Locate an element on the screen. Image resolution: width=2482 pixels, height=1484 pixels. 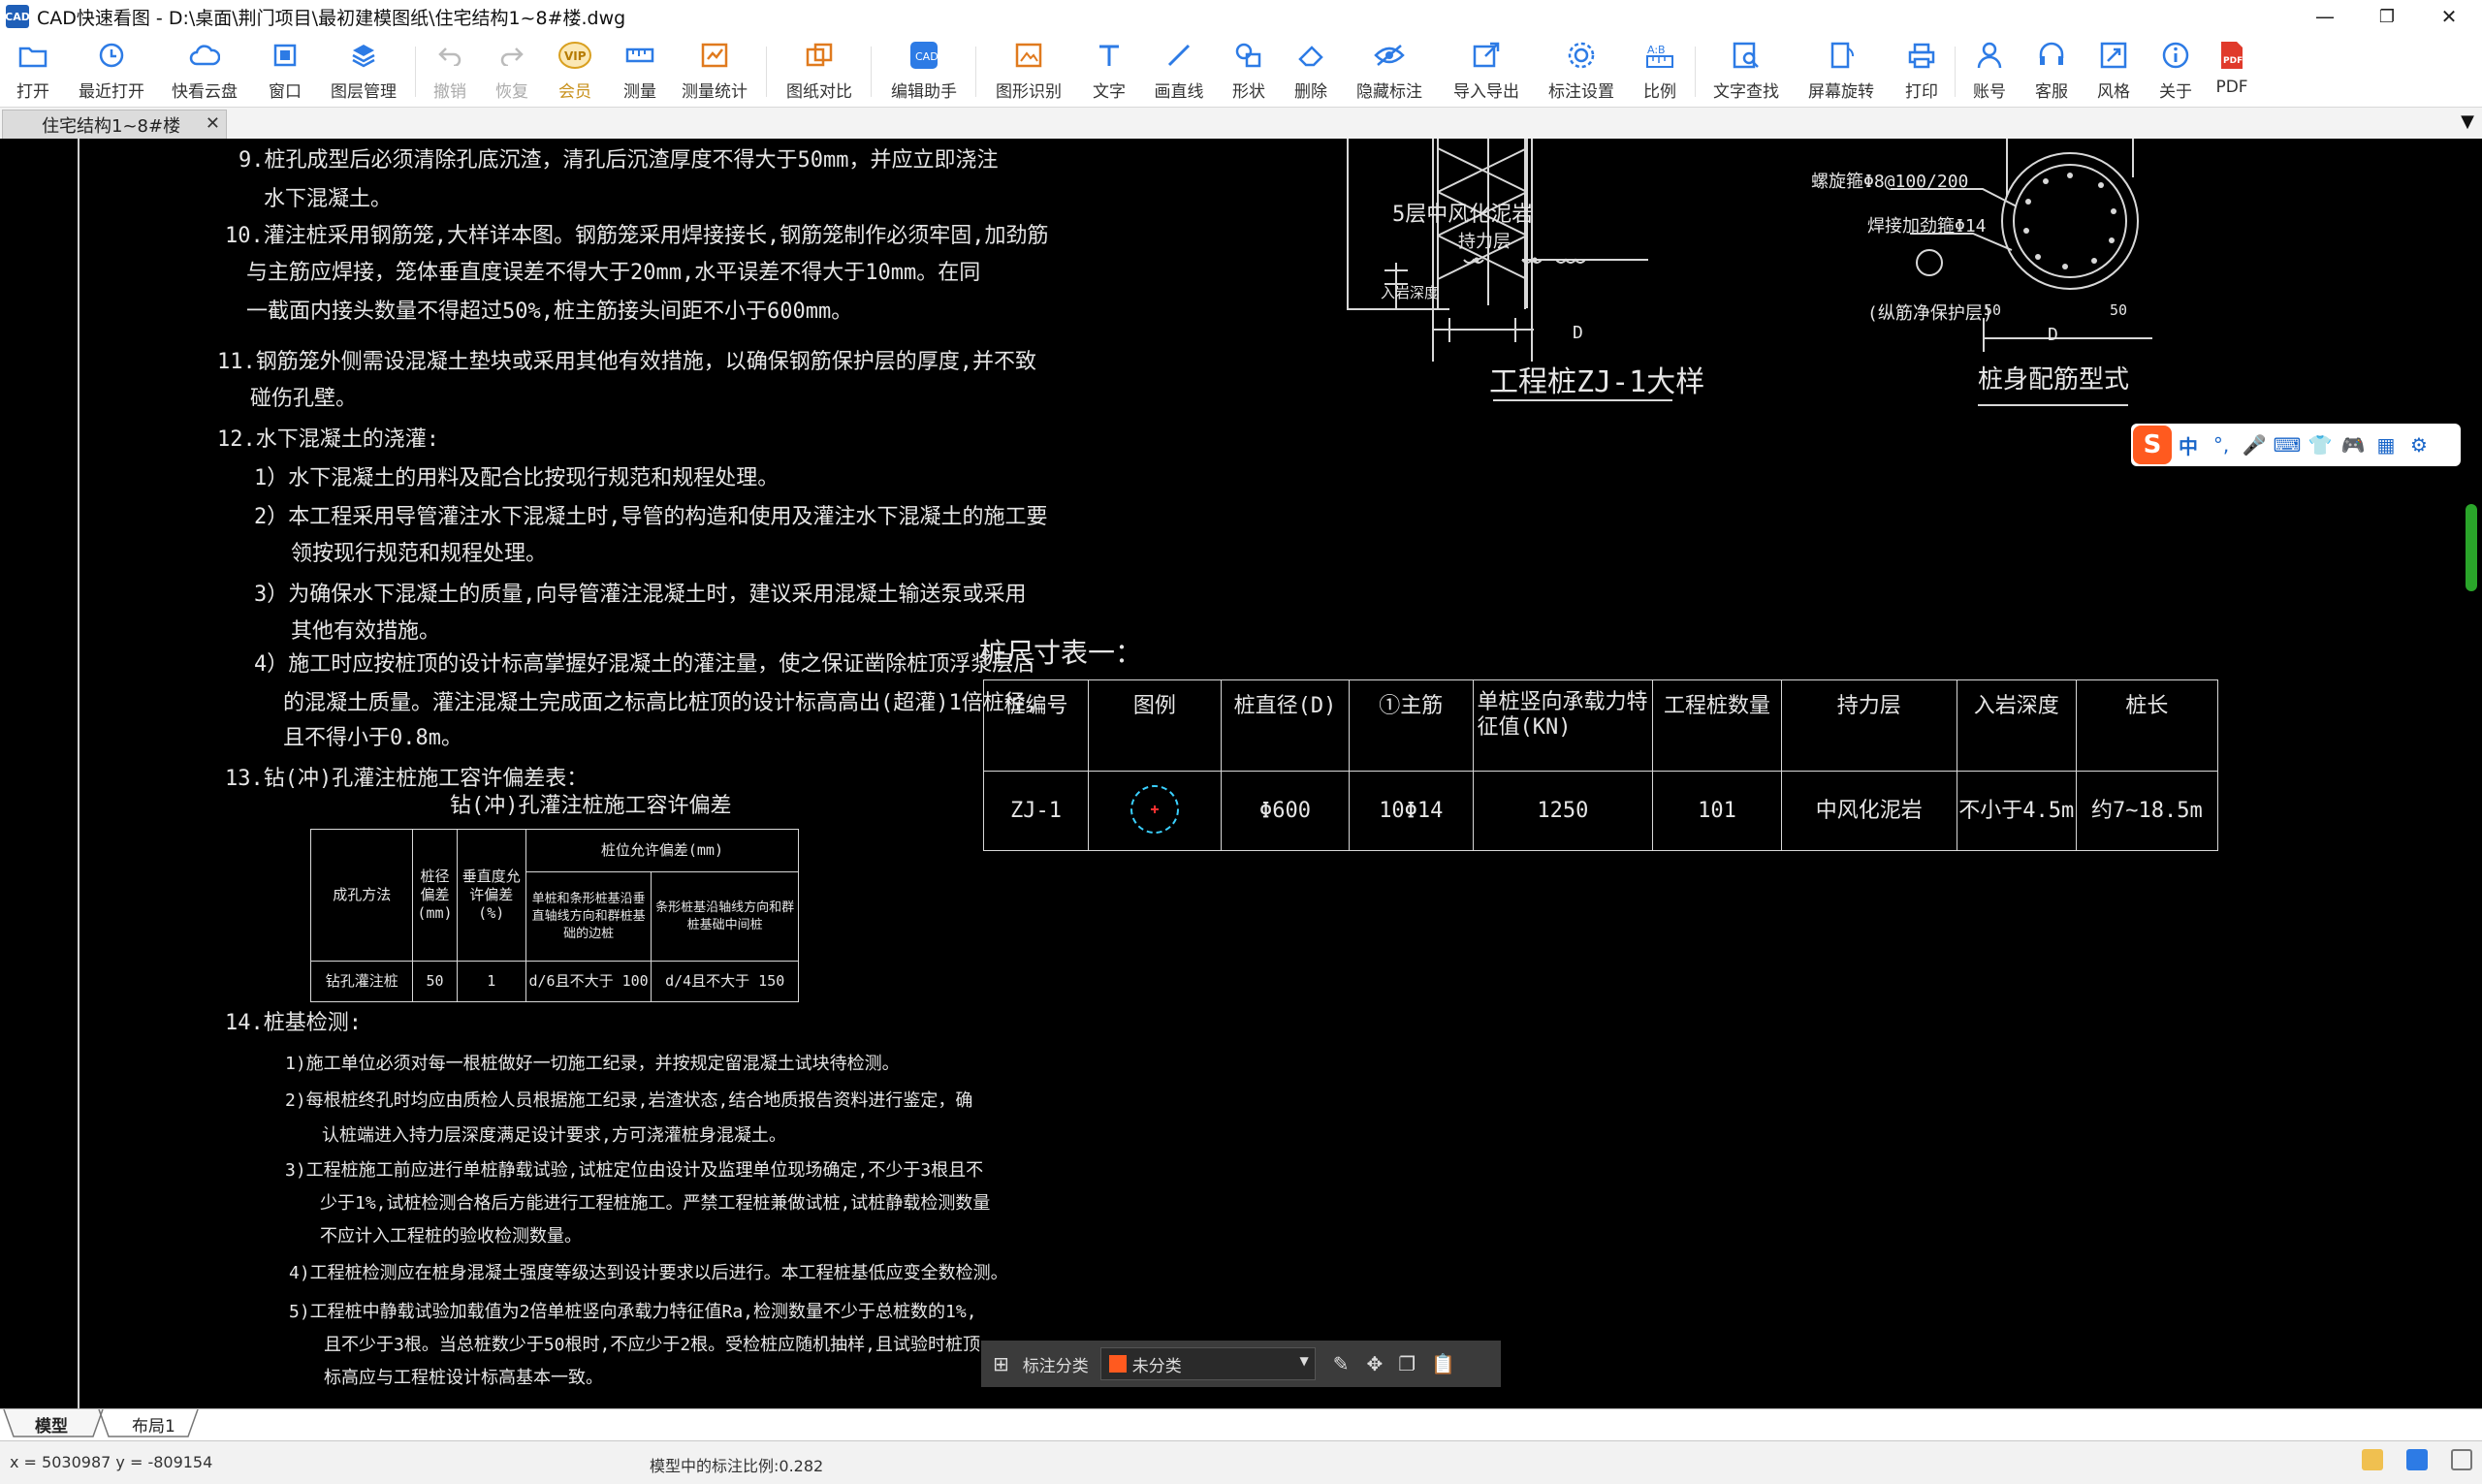
compare-button: 图纸对比 is located at coordinates (819, 71).